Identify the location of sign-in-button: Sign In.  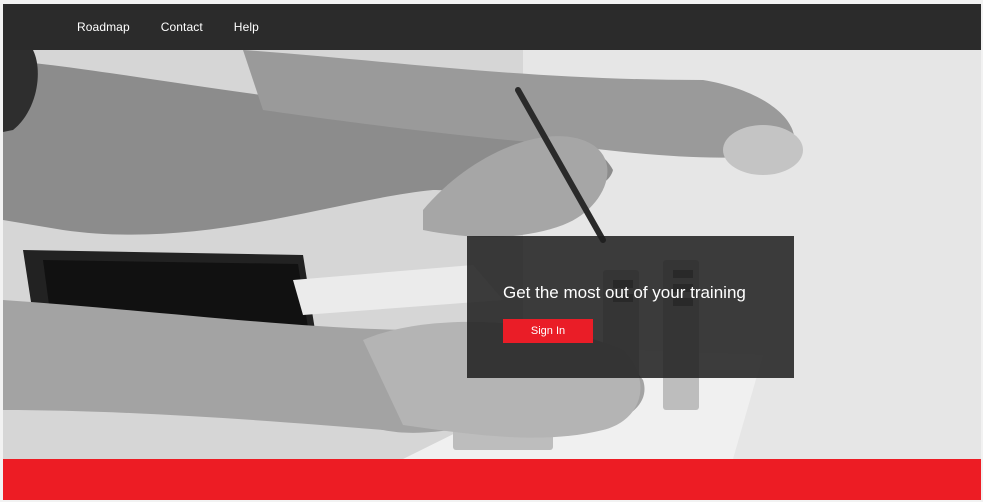
(548, 331).